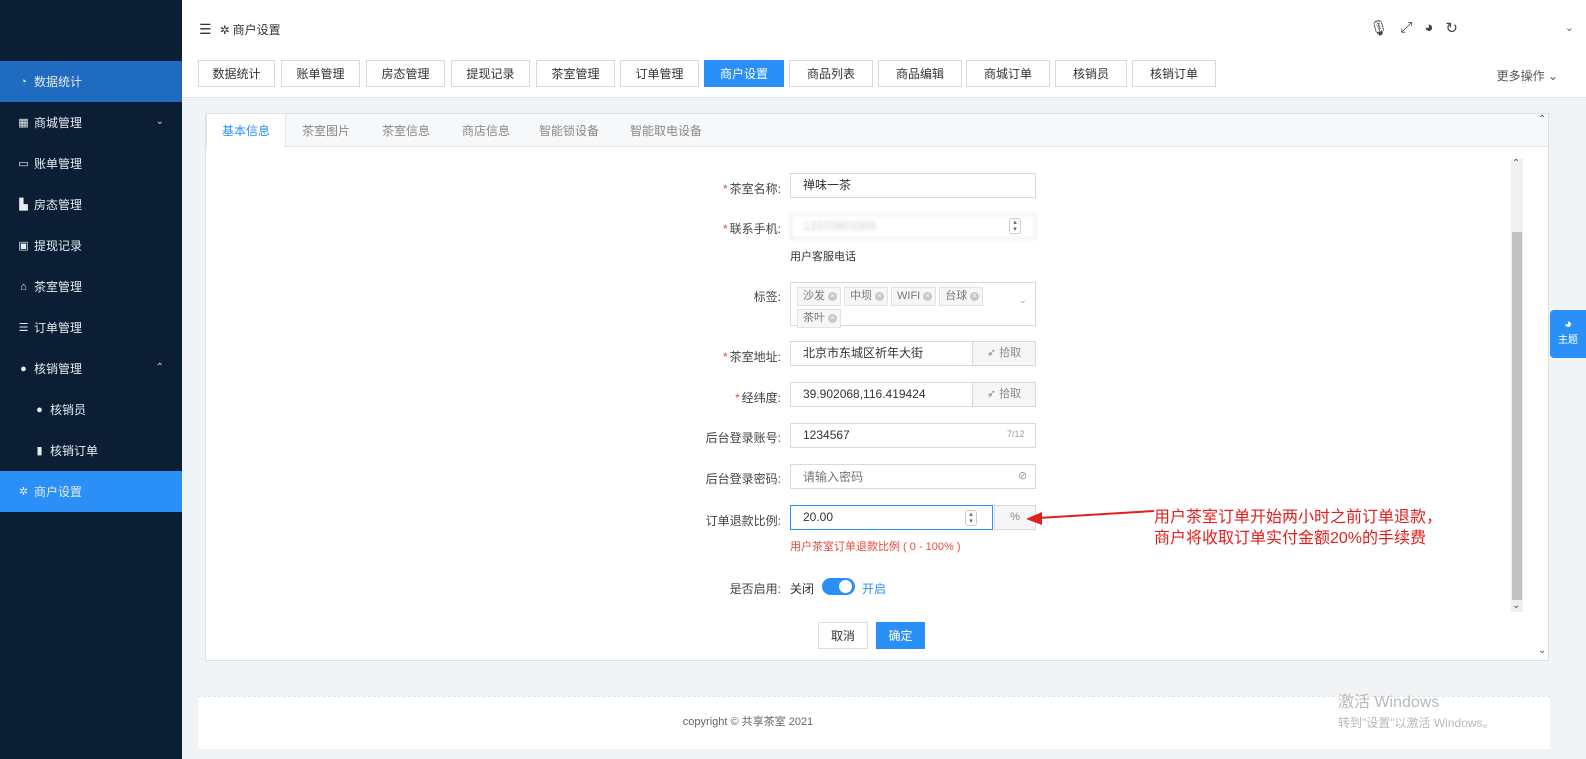 This screenshot has width=1586, height=759. I want to click on tab-dashboard: 数据统计, so click(236, 73).